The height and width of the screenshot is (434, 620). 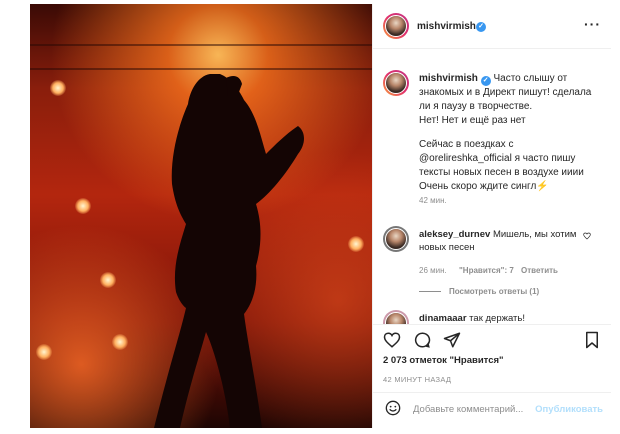 What do you see at coordinates (472, 120) in the screenshot?
I see `caption-line2: Нет! Нет и ещё раз нет` at bounding box center [472, 120].